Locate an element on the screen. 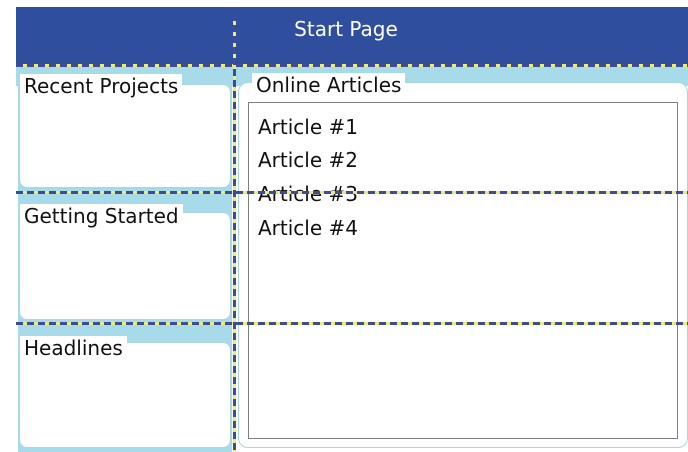 Image resolution: width=688 pixels, height=452 pixels. recent-projects-panel is located at coordinates (125, 136).